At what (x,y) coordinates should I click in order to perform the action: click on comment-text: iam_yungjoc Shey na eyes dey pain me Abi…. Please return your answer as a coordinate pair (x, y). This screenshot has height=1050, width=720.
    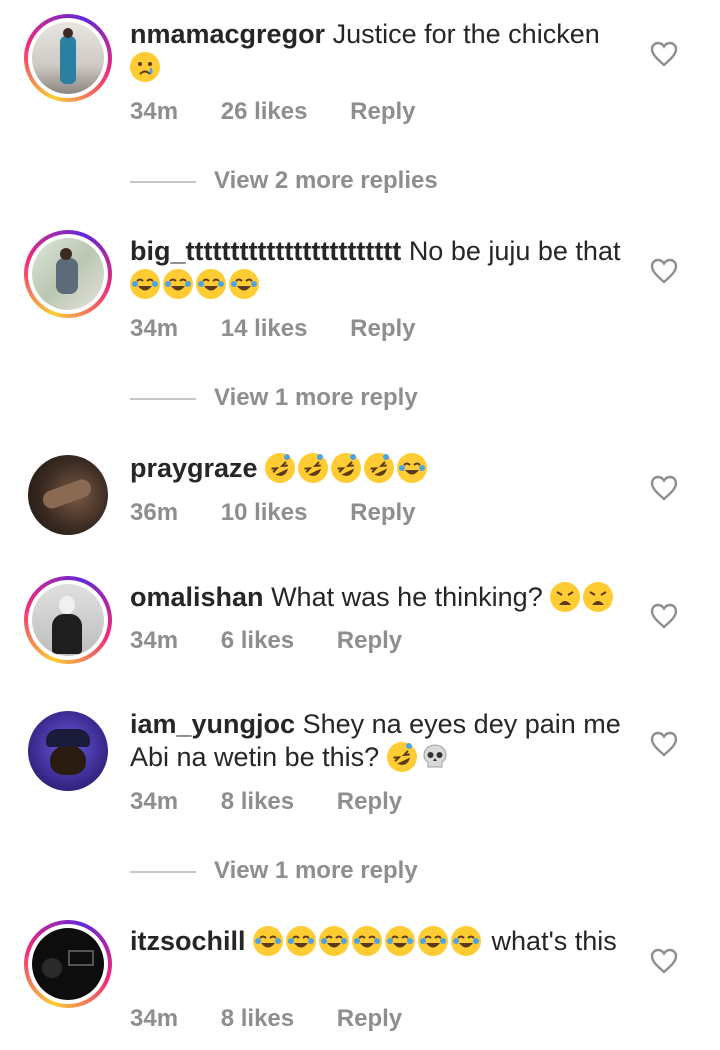
    Looking at the image, I should click on (377, 742).